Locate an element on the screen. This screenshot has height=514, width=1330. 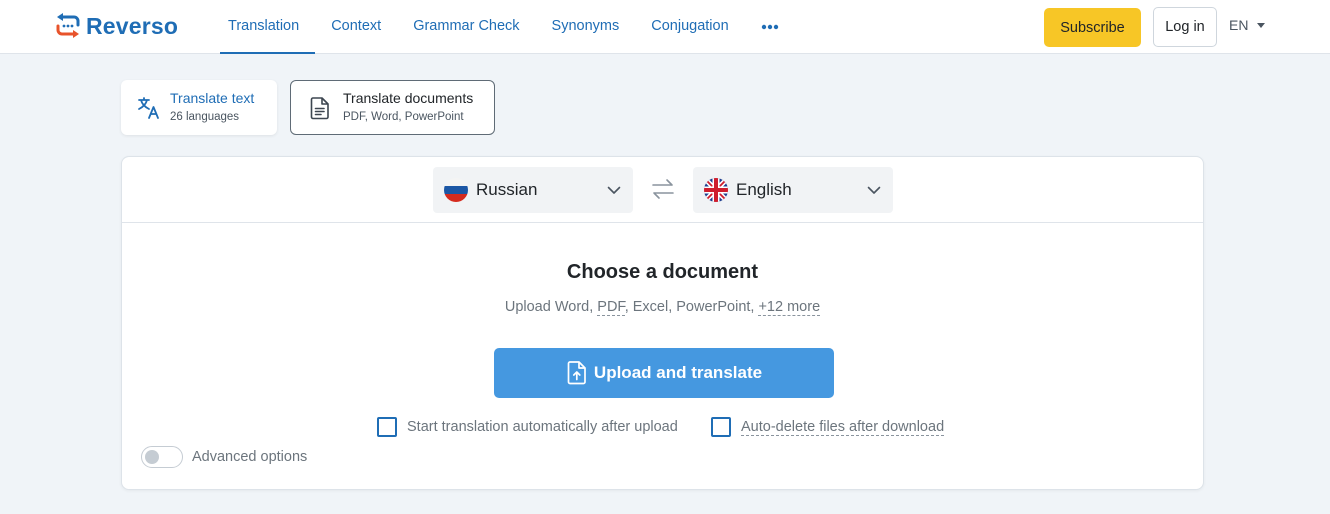
tab-translate-text-subtitle: 26 languages is located at coordinates (205, 117).